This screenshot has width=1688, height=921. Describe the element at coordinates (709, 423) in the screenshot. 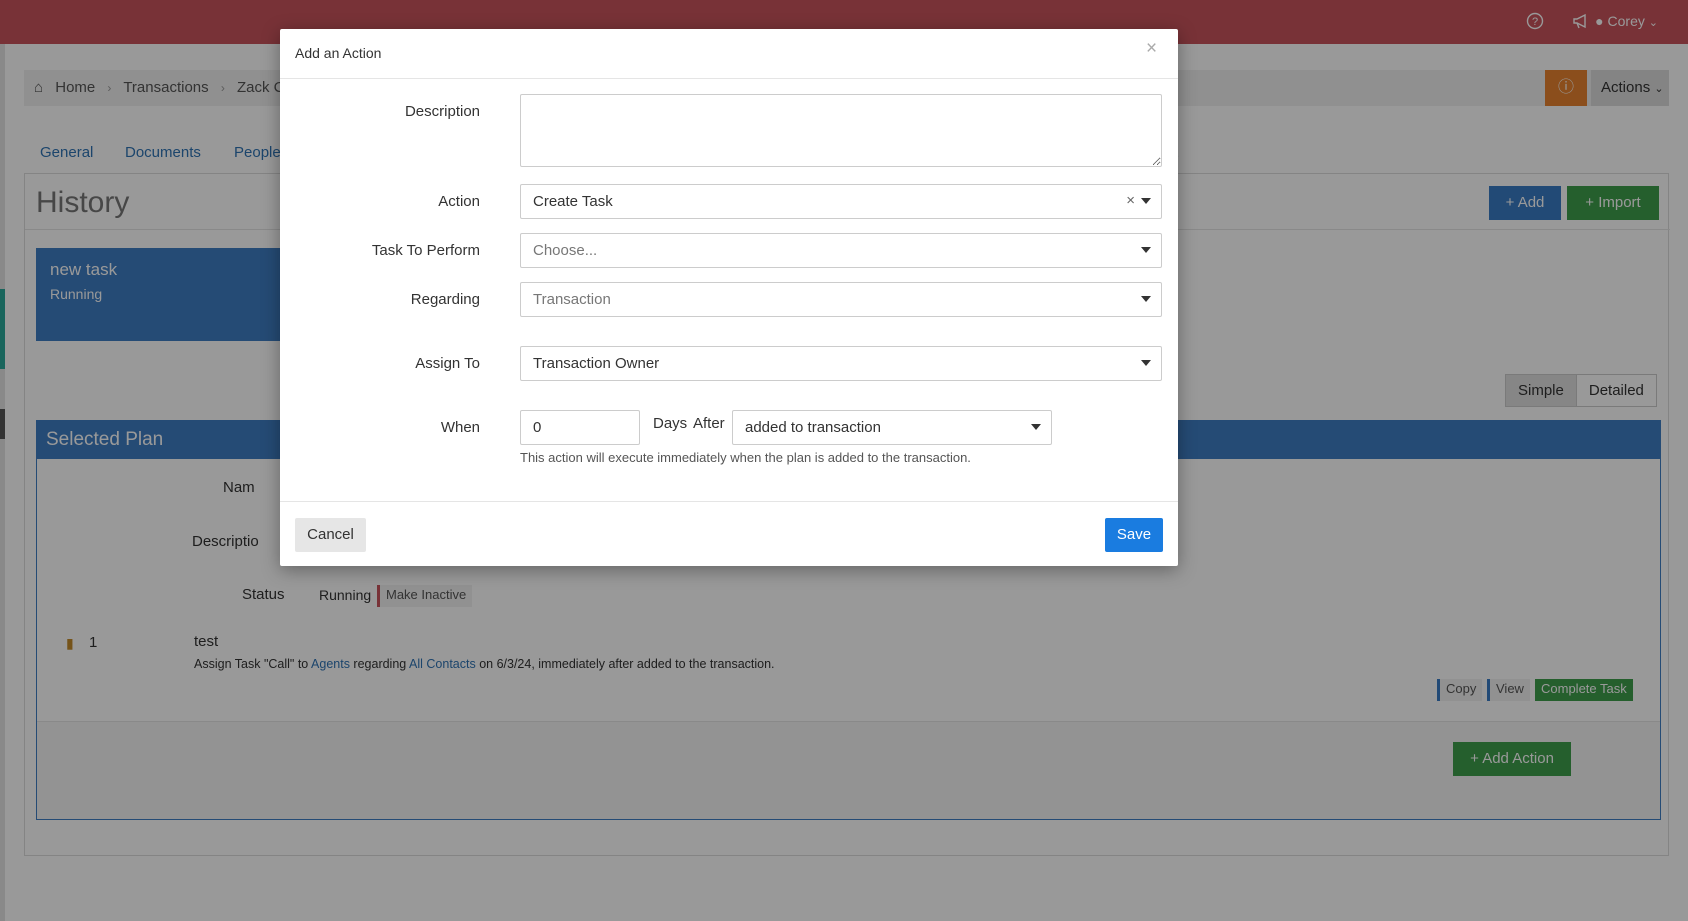

I see `after-label: After` at that location.